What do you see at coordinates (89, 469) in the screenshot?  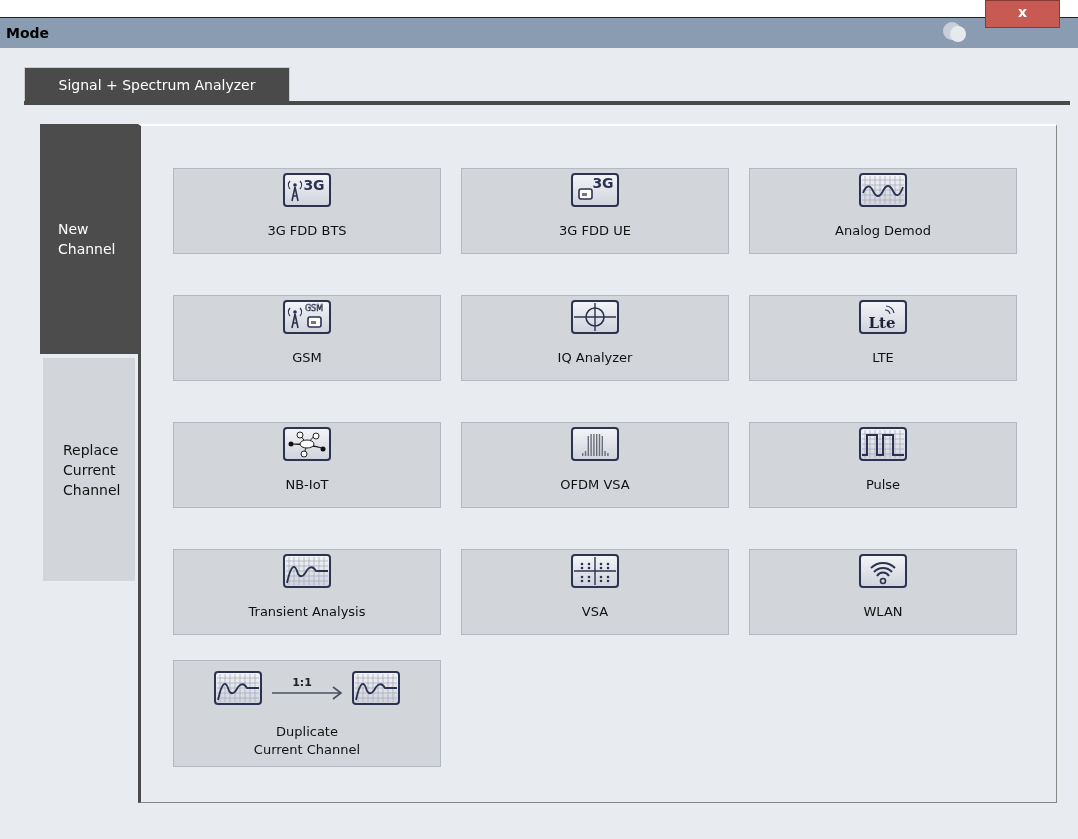 I see `side-tab: Replace Current Channel` at bounding box center [89, 469].